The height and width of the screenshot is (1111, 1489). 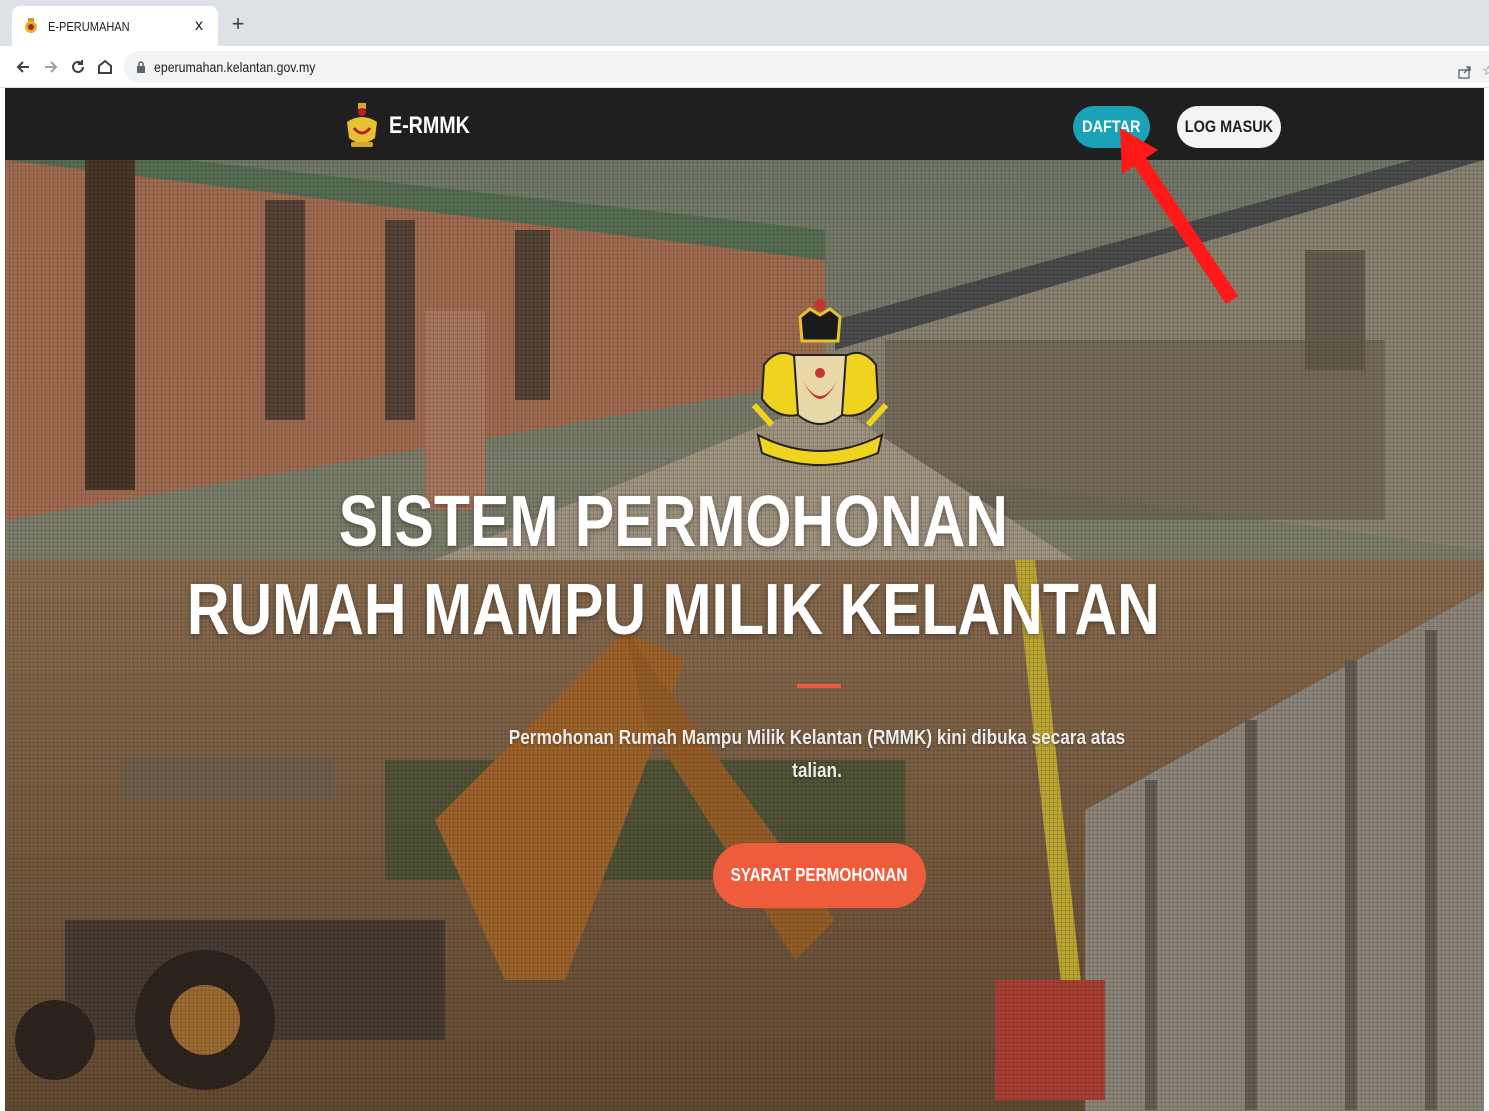 What do you see at coordinates (673, 610) in the screenshot?
I see `hero-title-line-2: RUMAH MAMPU MILIK KELANTAN` at bounding box center [673, 610].